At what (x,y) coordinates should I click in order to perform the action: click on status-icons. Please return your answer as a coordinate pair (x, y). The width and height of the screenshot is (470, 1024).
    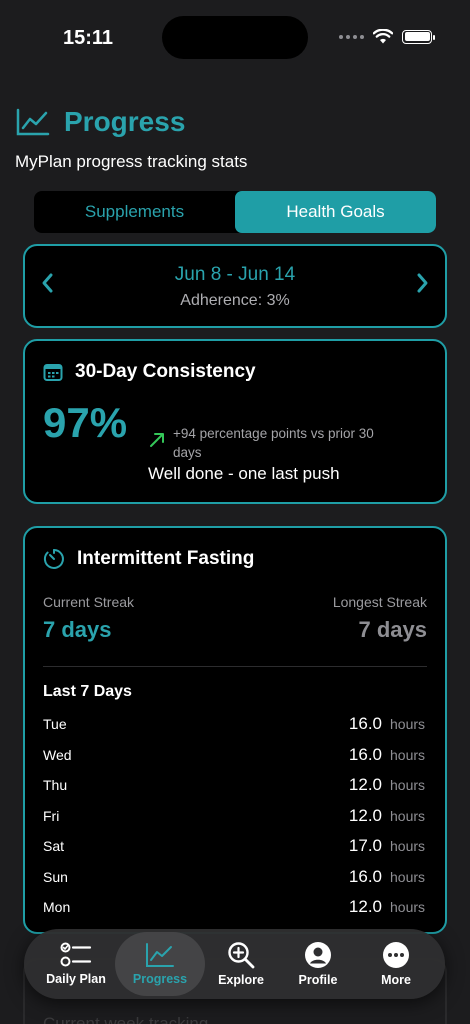
    Looking at the image, I should click on (387, 36).